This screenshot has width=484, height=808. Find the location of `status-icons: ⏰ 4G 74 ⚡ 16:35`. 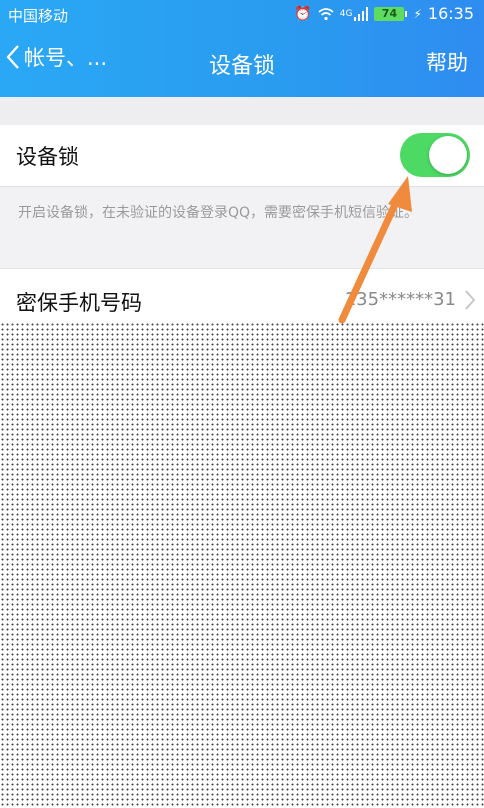

status-icons: ⏰ 4G 74 ⚡ 16:35 is located at coordinates (384, 13).